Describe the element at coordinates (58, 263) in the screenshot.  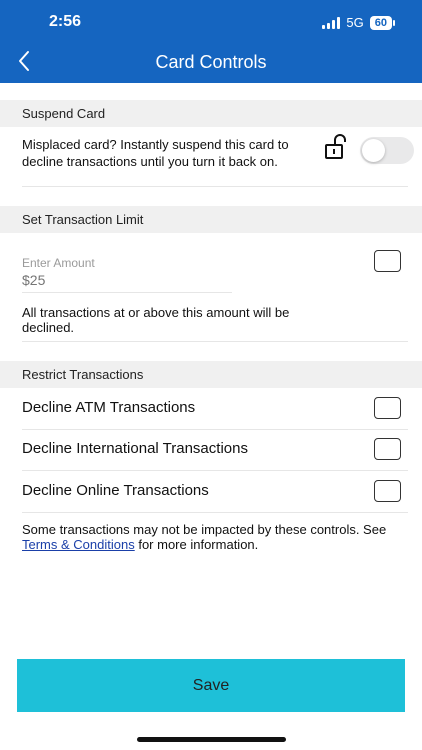
I see `amount-label: Enter Amount` at that location.